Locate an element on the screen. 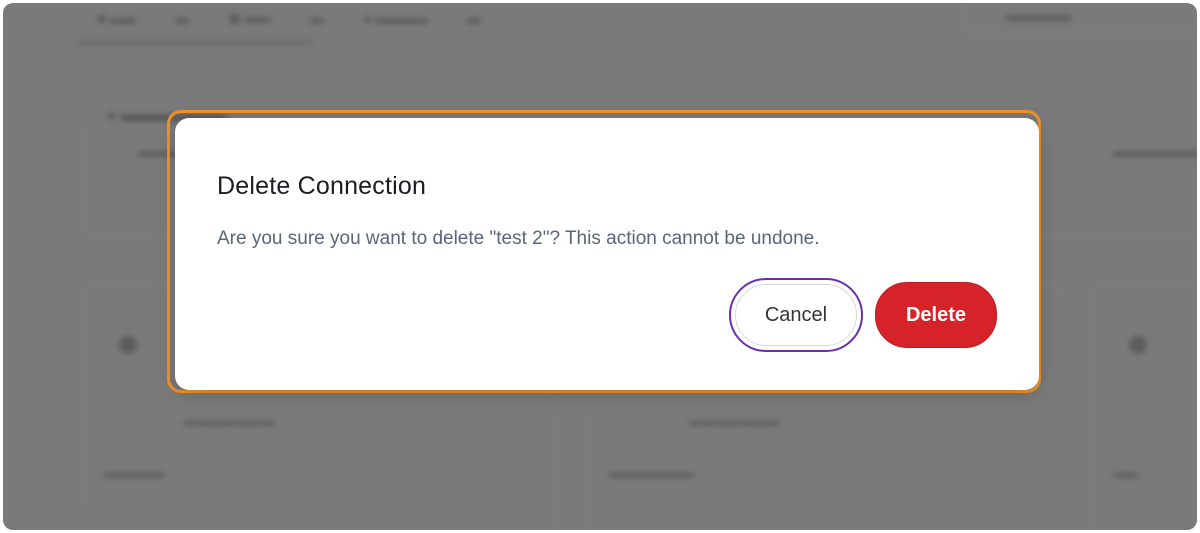 The height and width of the screenshot is (533, 1200). background-nav-item: ■ ▬▬ is located at coordinates (117, 18).